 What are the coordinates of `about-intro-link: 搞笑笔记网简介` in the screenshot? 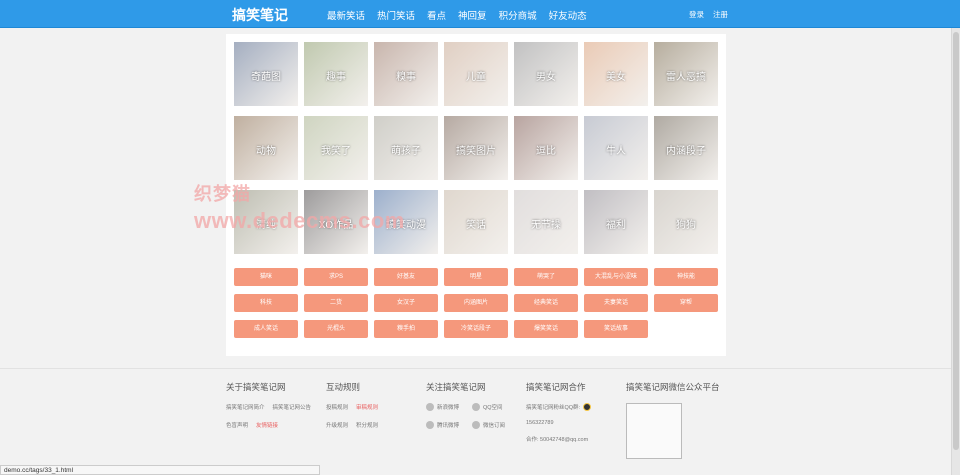 It's located at (245, 407).